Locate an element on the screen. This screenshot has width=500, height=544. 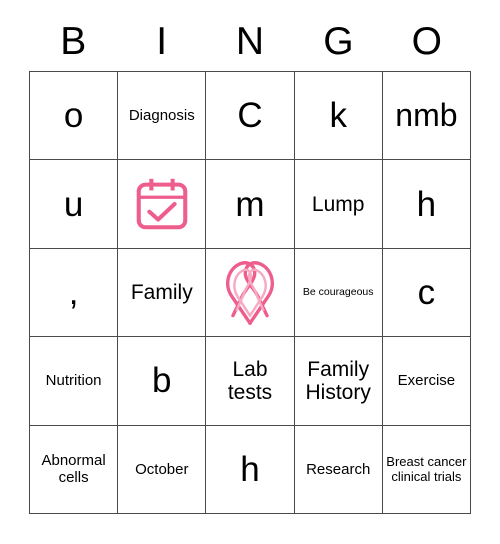
bingo-header-row: B I N G O is located at coordinates (250, 41).